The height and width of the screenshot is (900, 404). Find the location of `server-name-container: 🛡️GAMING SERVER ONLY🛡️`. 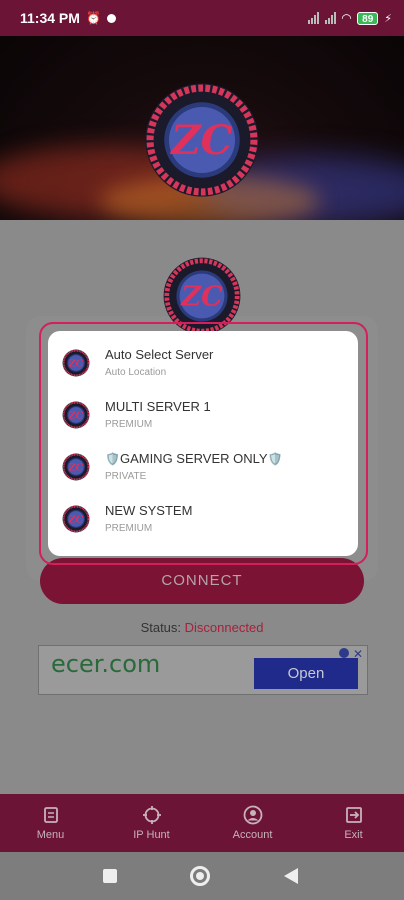

server-name-container: 🛡️GAMING SERVER ONLY🛡️ is located at coordinates (194, 458).